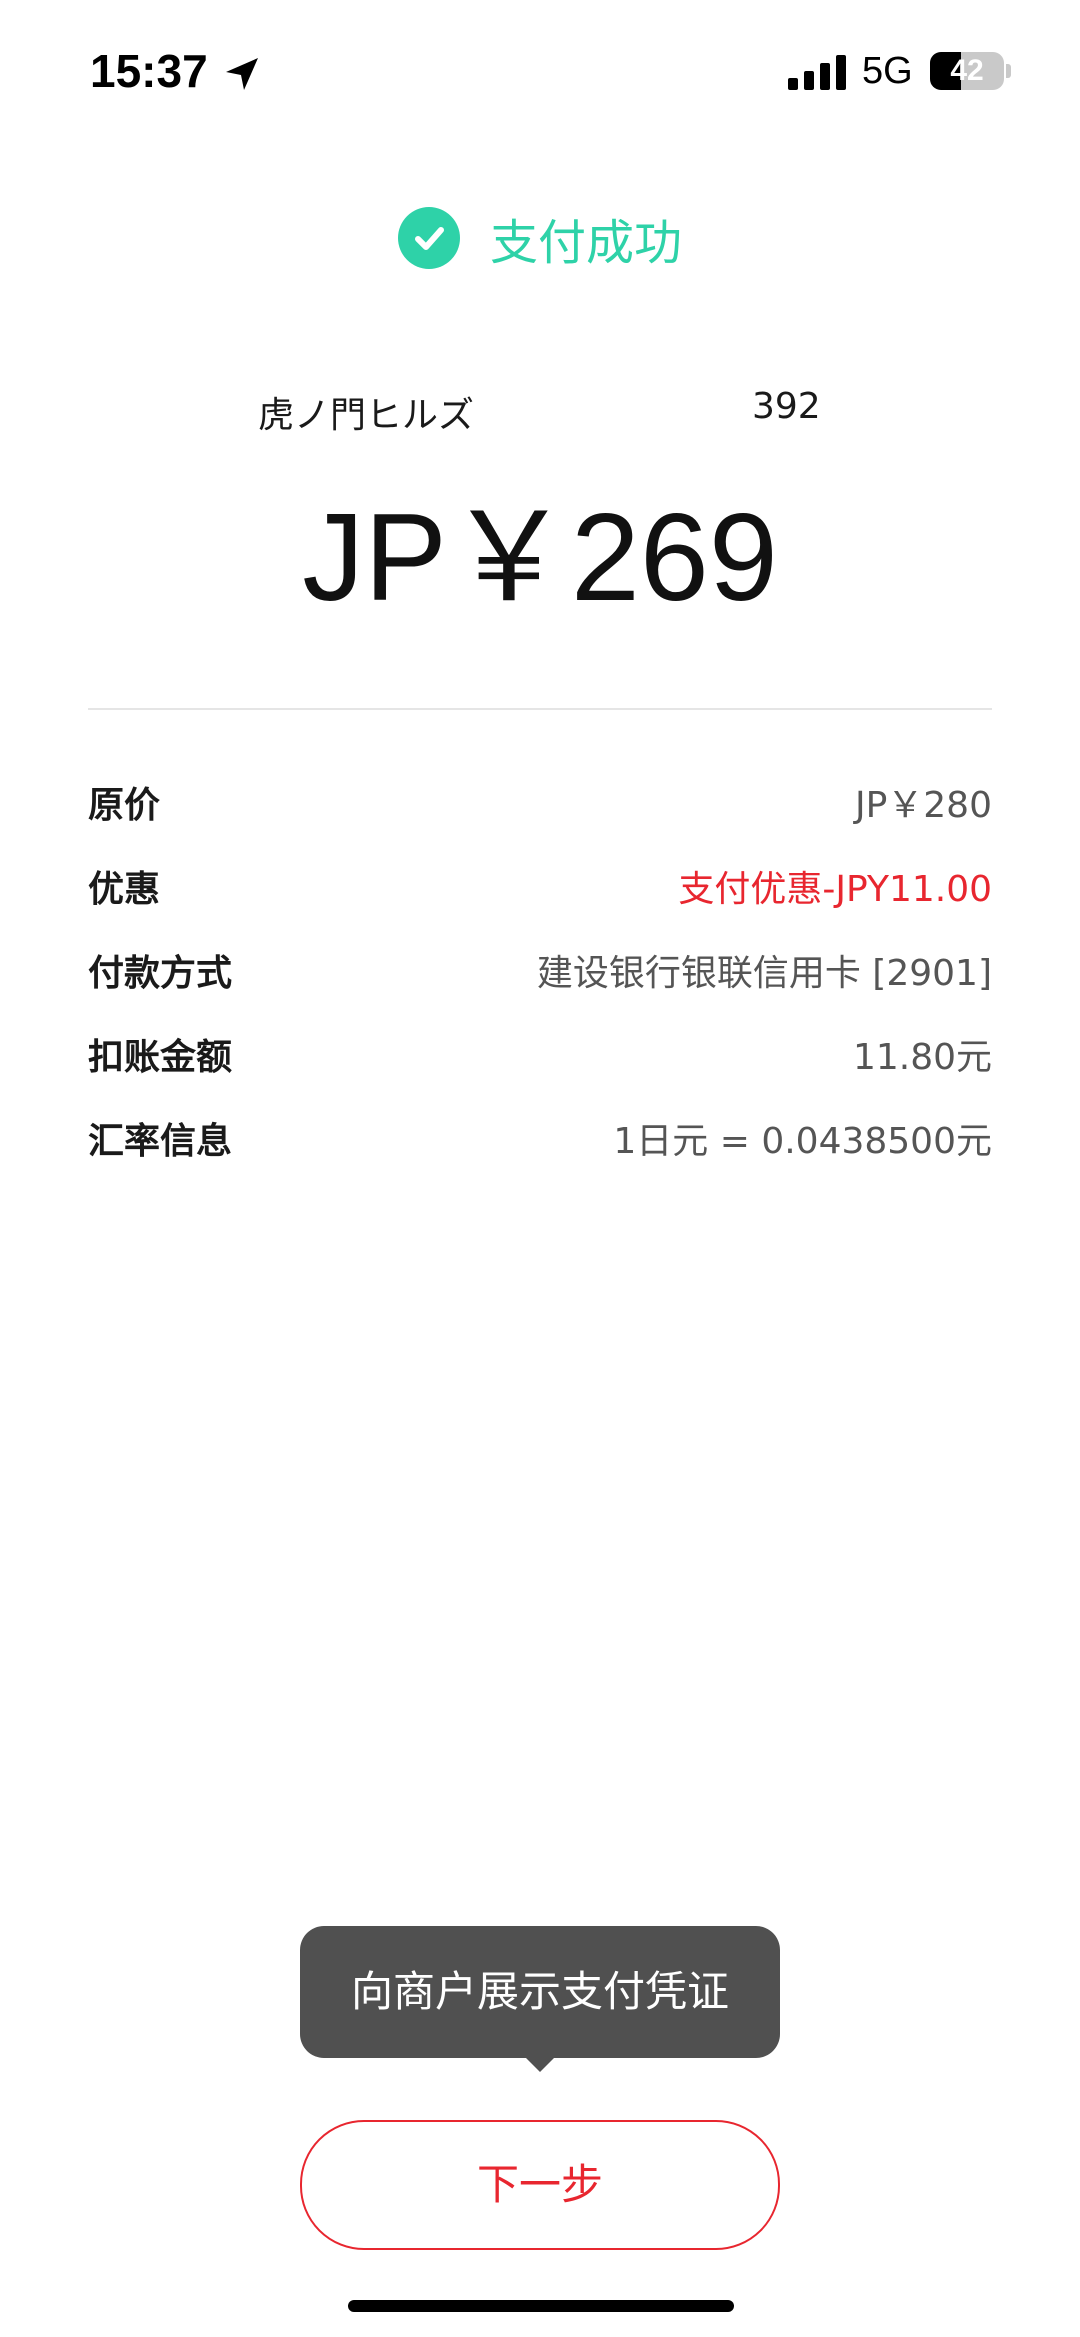 The width and height of the screenshot is (1080, 2337). Describe the element at coordinates (160, 973) in the screenshot. I see `detail-label: 付款方式` at that location.